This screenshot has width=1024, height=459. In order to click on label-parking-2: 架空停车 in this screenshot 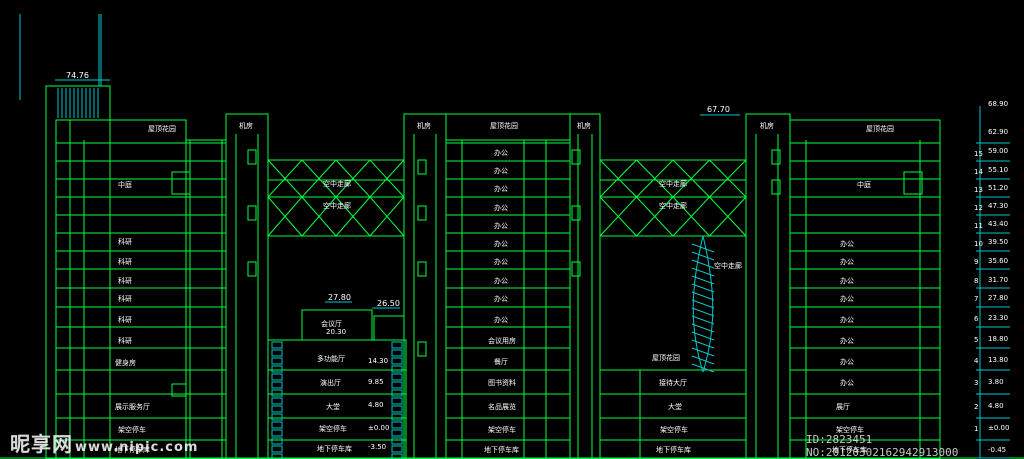, I will do `click(333, 428)`.